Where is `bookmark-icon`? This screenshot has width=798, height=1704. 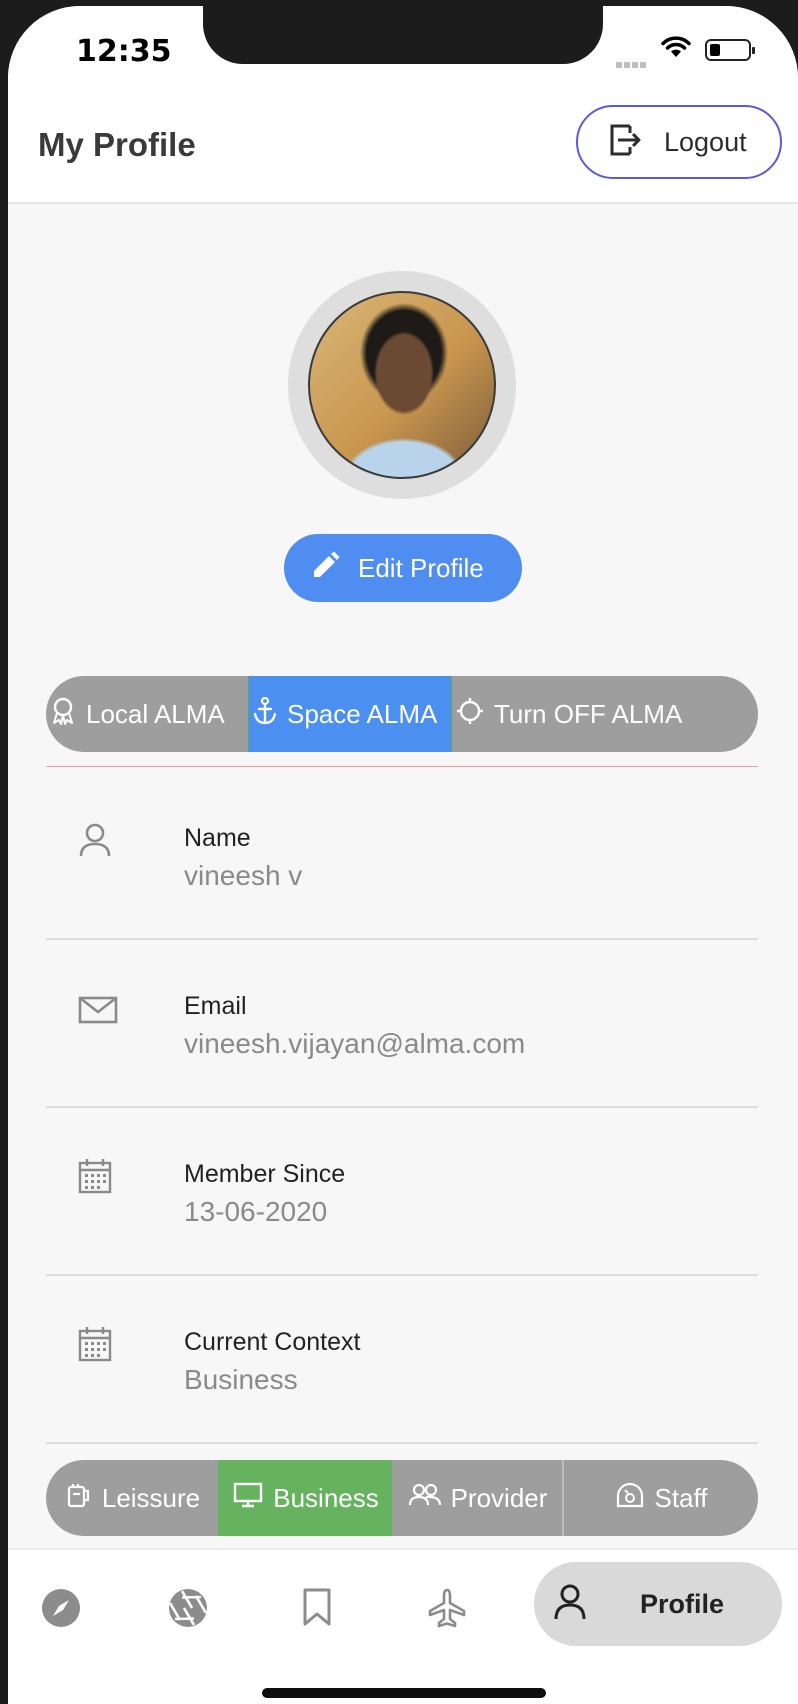 bookmark-icon is located at coordinates (317, 1609).